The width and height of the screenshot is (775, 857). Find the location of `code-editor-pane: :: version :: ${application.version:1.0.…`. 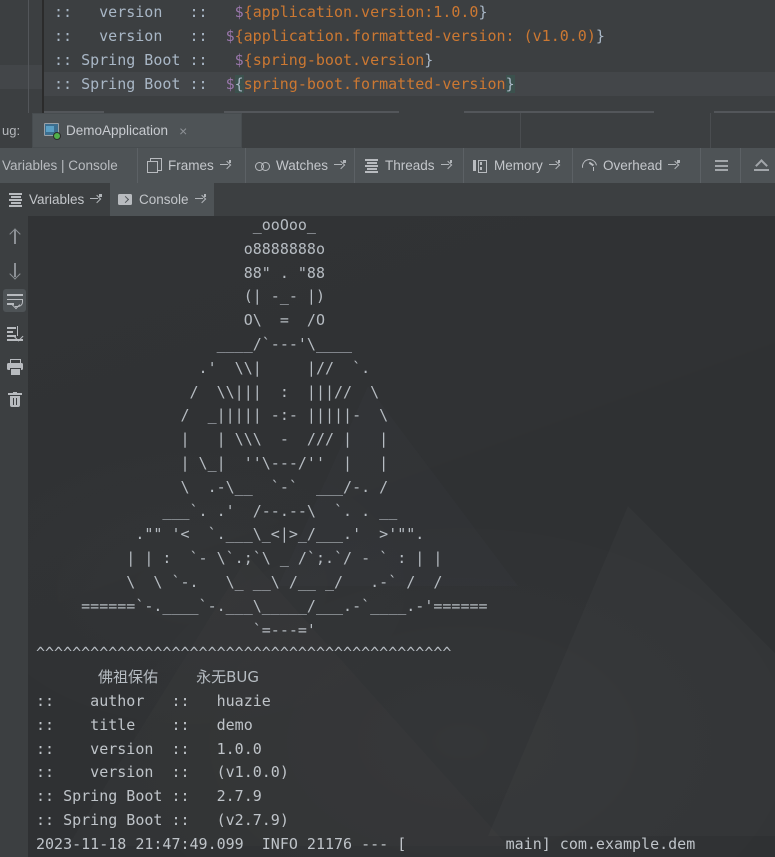

code-editor-pane: :: version :: ${application.version:1.0.… is located at coordinates (387, 56).